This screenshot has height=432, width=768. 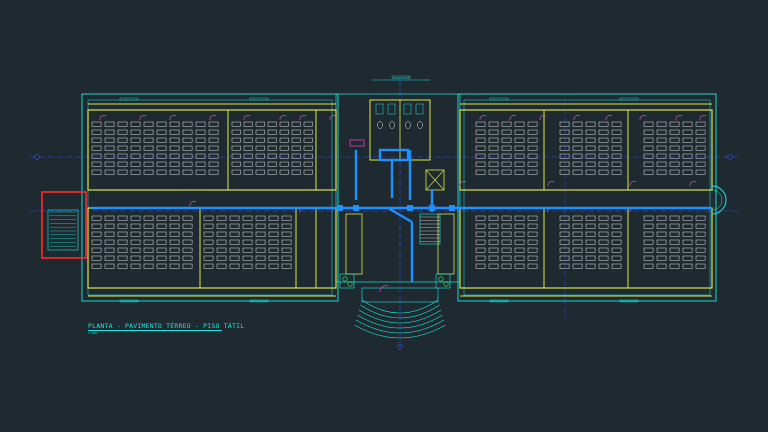 What do you see at coordinates (347, 281) in the screenshot?
I see `planter-left` at bounding box center [347, 281].